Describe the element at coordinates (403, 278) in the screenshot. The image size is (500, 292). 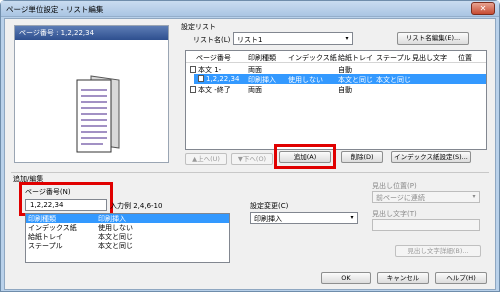
I see `cancel-button: キャンセル` at that location.